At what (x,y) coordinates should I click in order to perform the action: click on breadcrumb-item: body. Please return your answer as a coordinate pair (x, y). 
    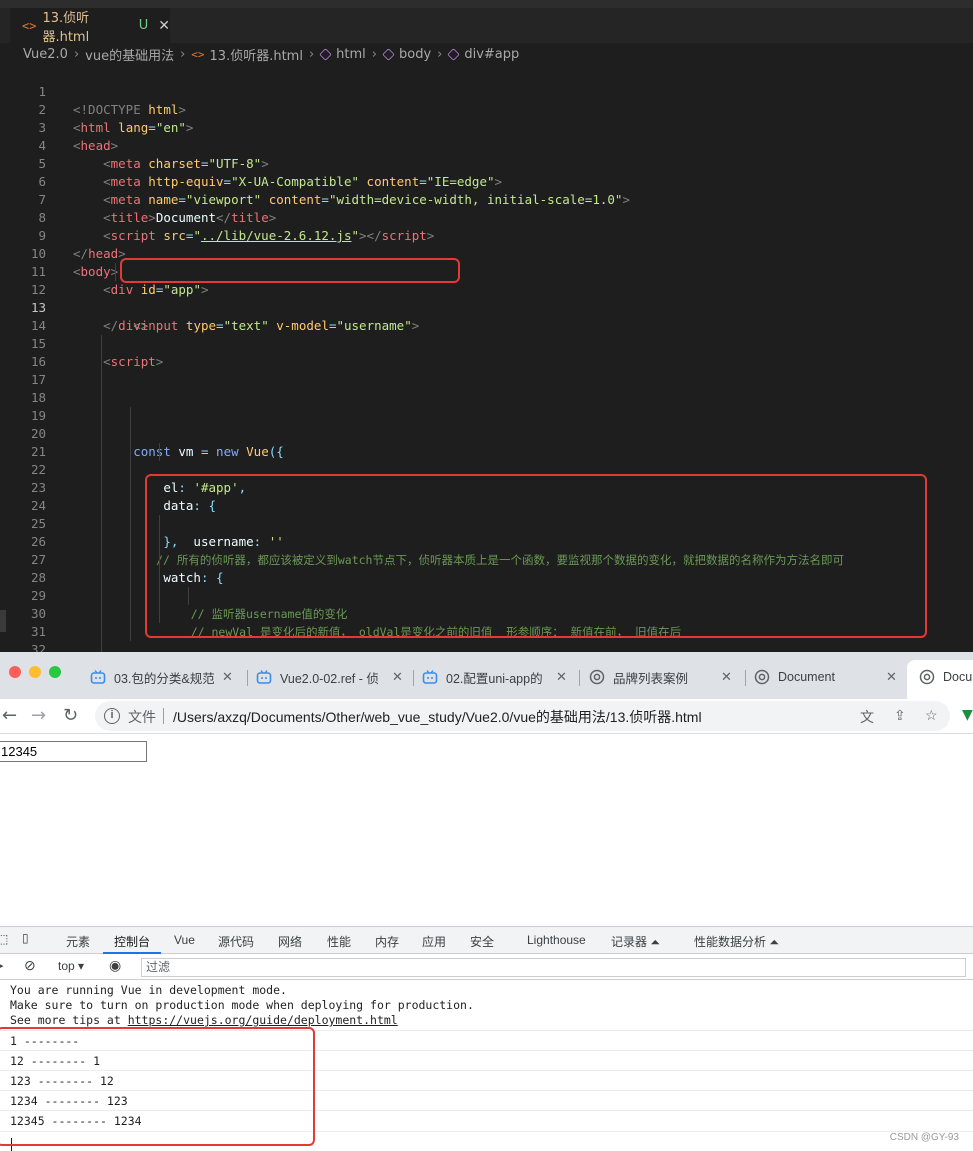
    Looking at the image, I should click on (415, 54).